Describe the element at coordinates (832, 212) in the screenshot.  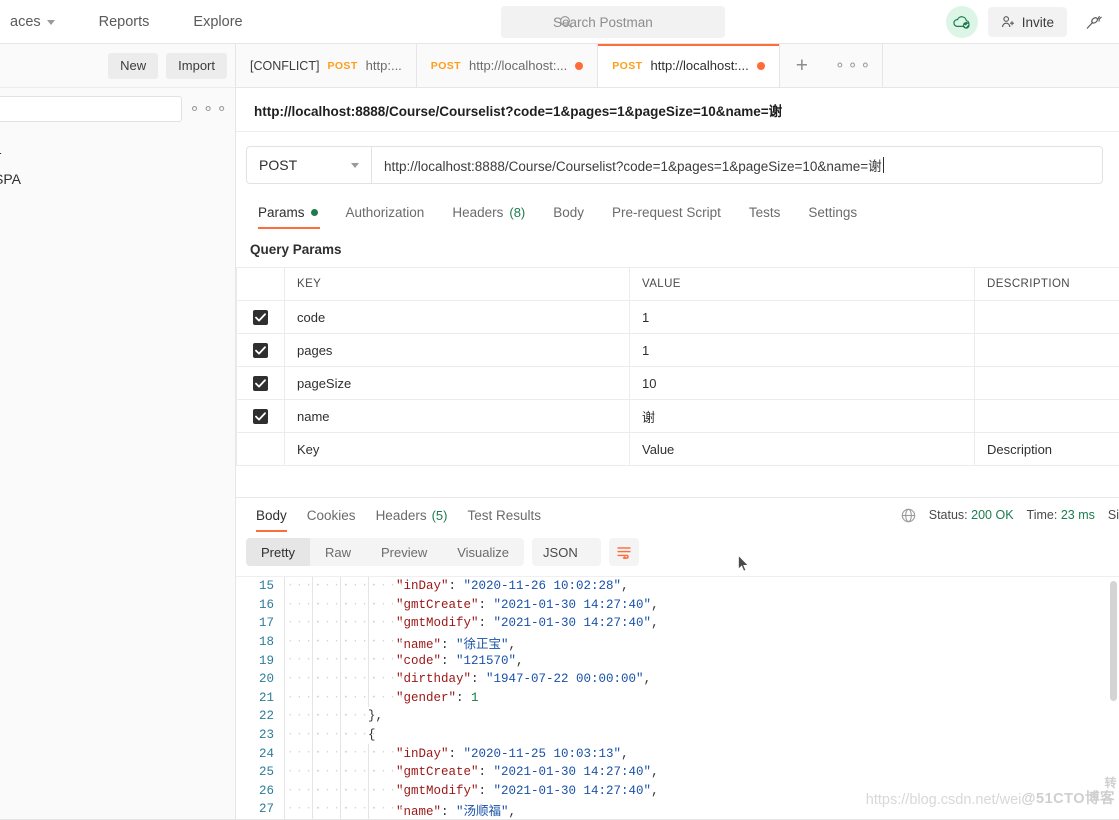
I see `tab-settings: Settings` at that location.